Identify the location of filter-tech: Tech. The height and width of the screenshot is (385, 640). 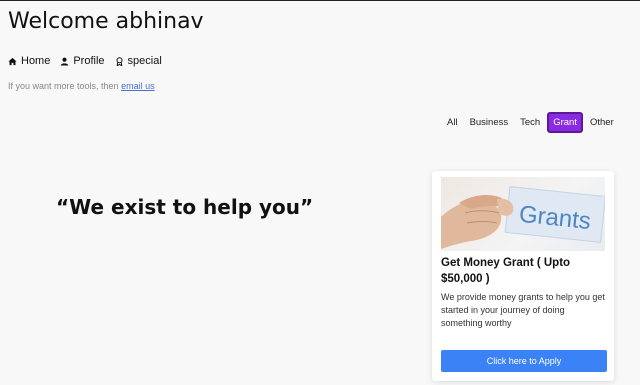
(530, 122).